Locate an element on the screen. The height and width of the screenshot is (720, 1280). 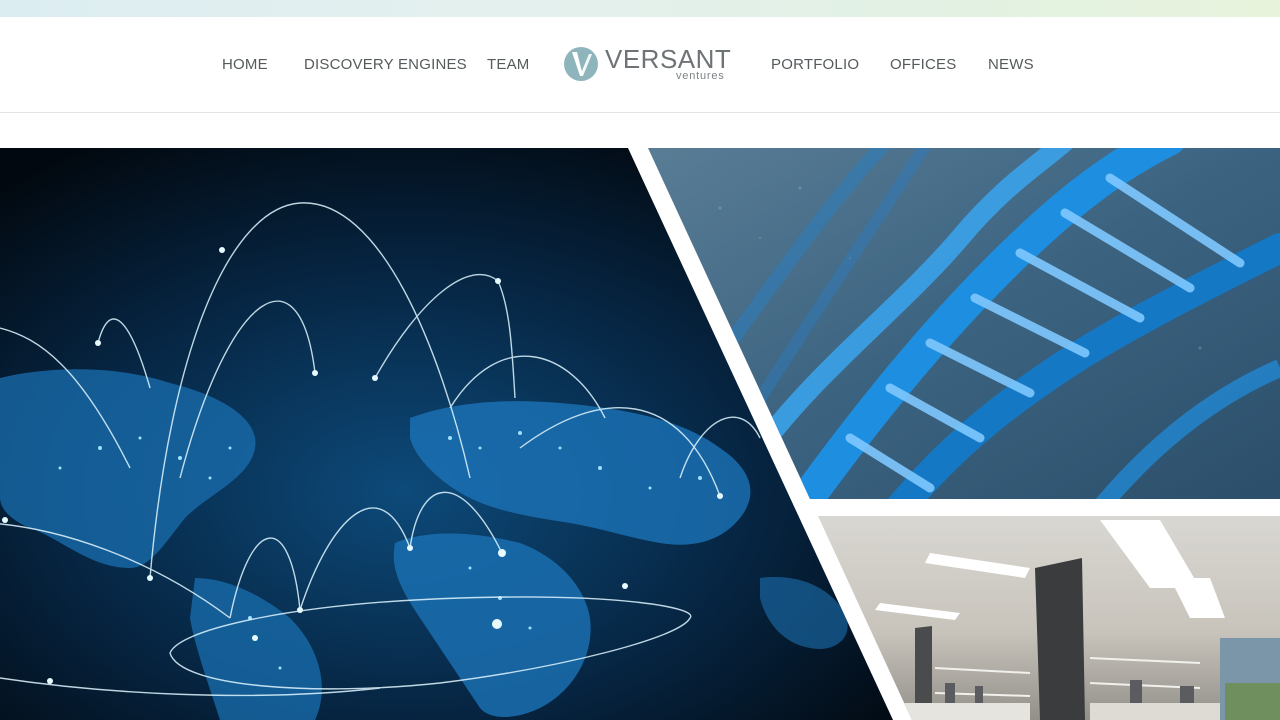
nav-offices: OFFICES is located at coordinates (923, 65).